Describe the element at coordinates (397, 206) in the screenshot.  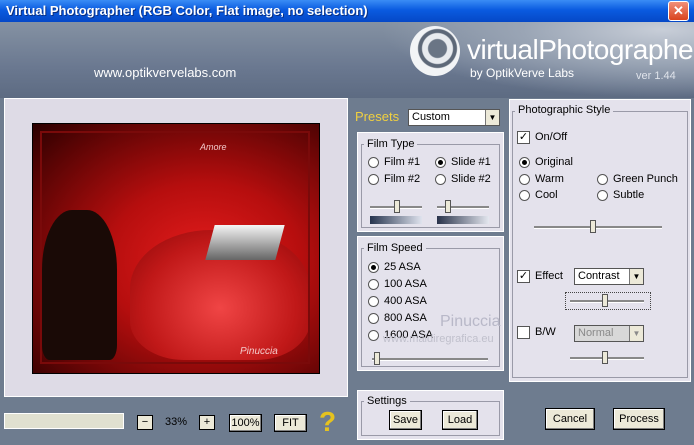
I see `film-slider-1-thumb` at that location.